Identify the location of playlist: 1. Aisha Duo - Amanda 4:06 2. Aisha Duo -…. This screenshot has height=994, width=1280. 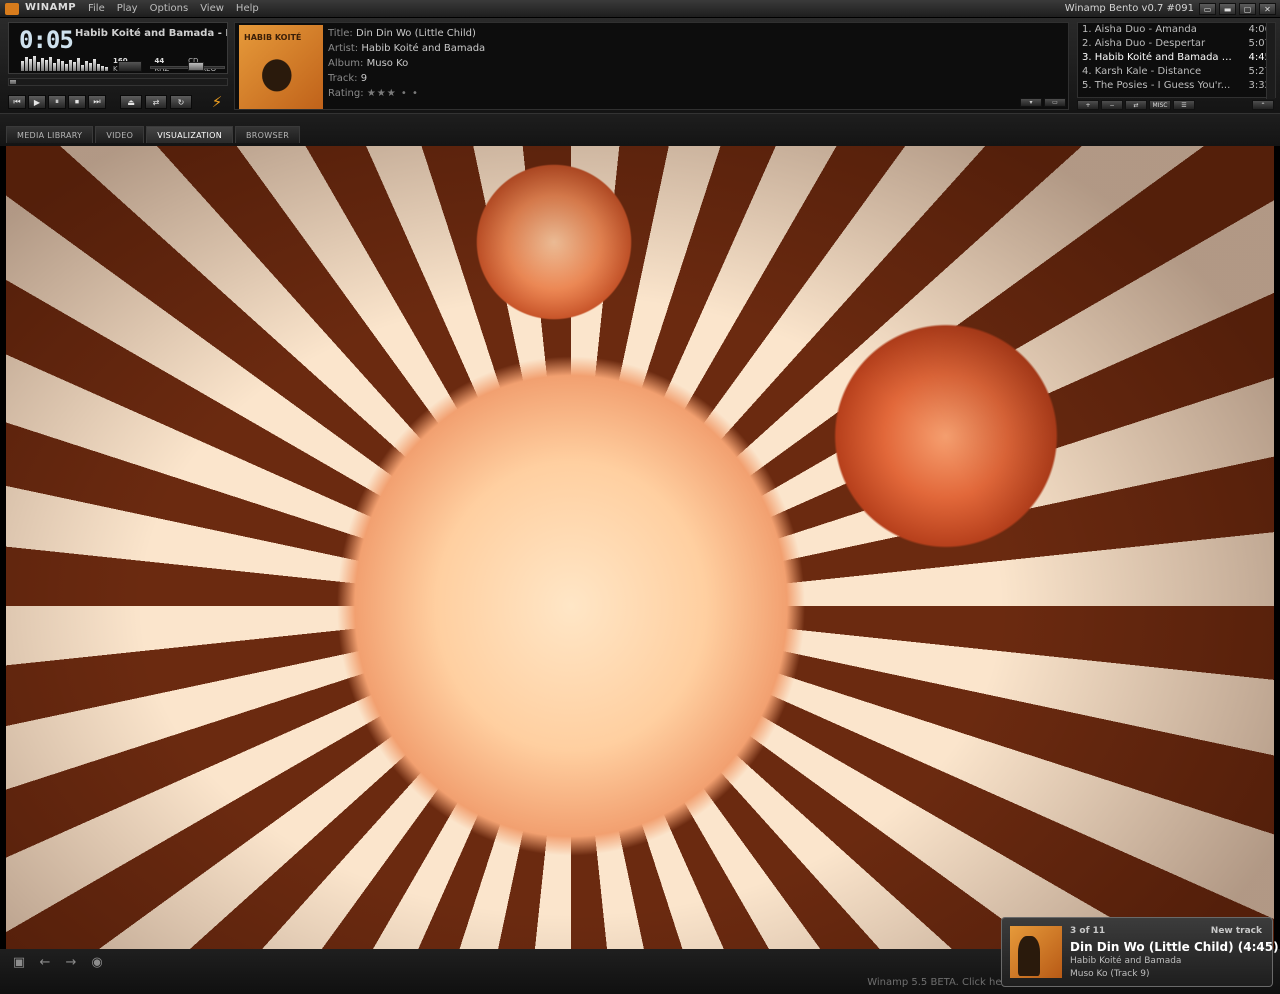
(1176, 60).